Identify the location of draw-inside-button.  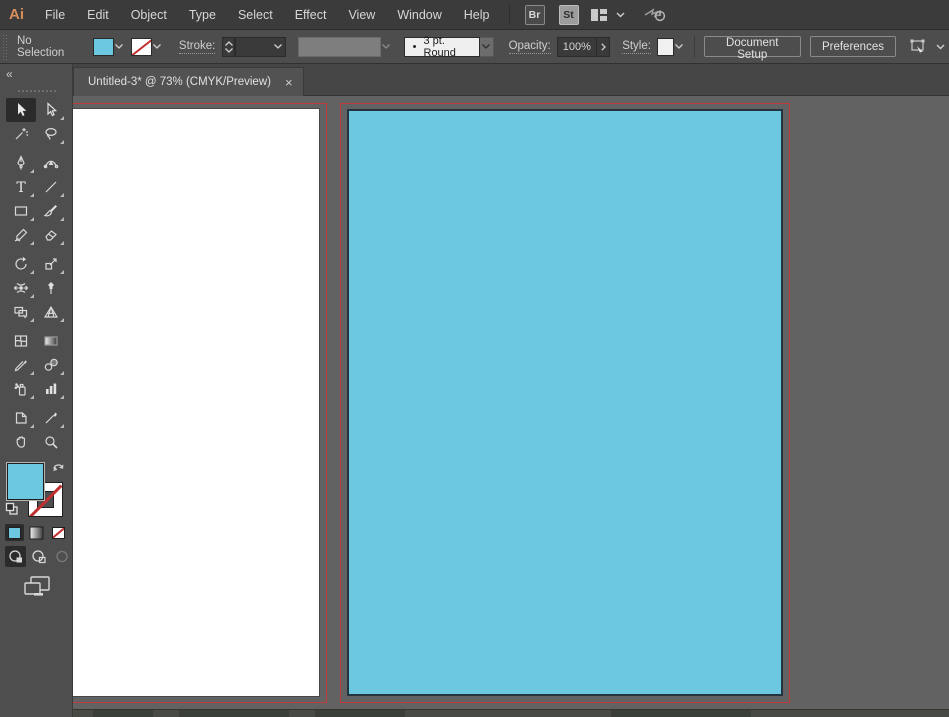
(61, 556).